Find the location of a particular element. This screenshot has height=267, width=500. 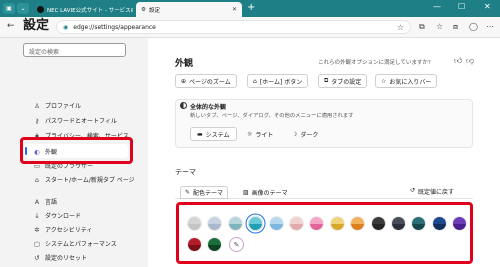

url-text: edge://settings/appearance is located at coordinates (114, 27).